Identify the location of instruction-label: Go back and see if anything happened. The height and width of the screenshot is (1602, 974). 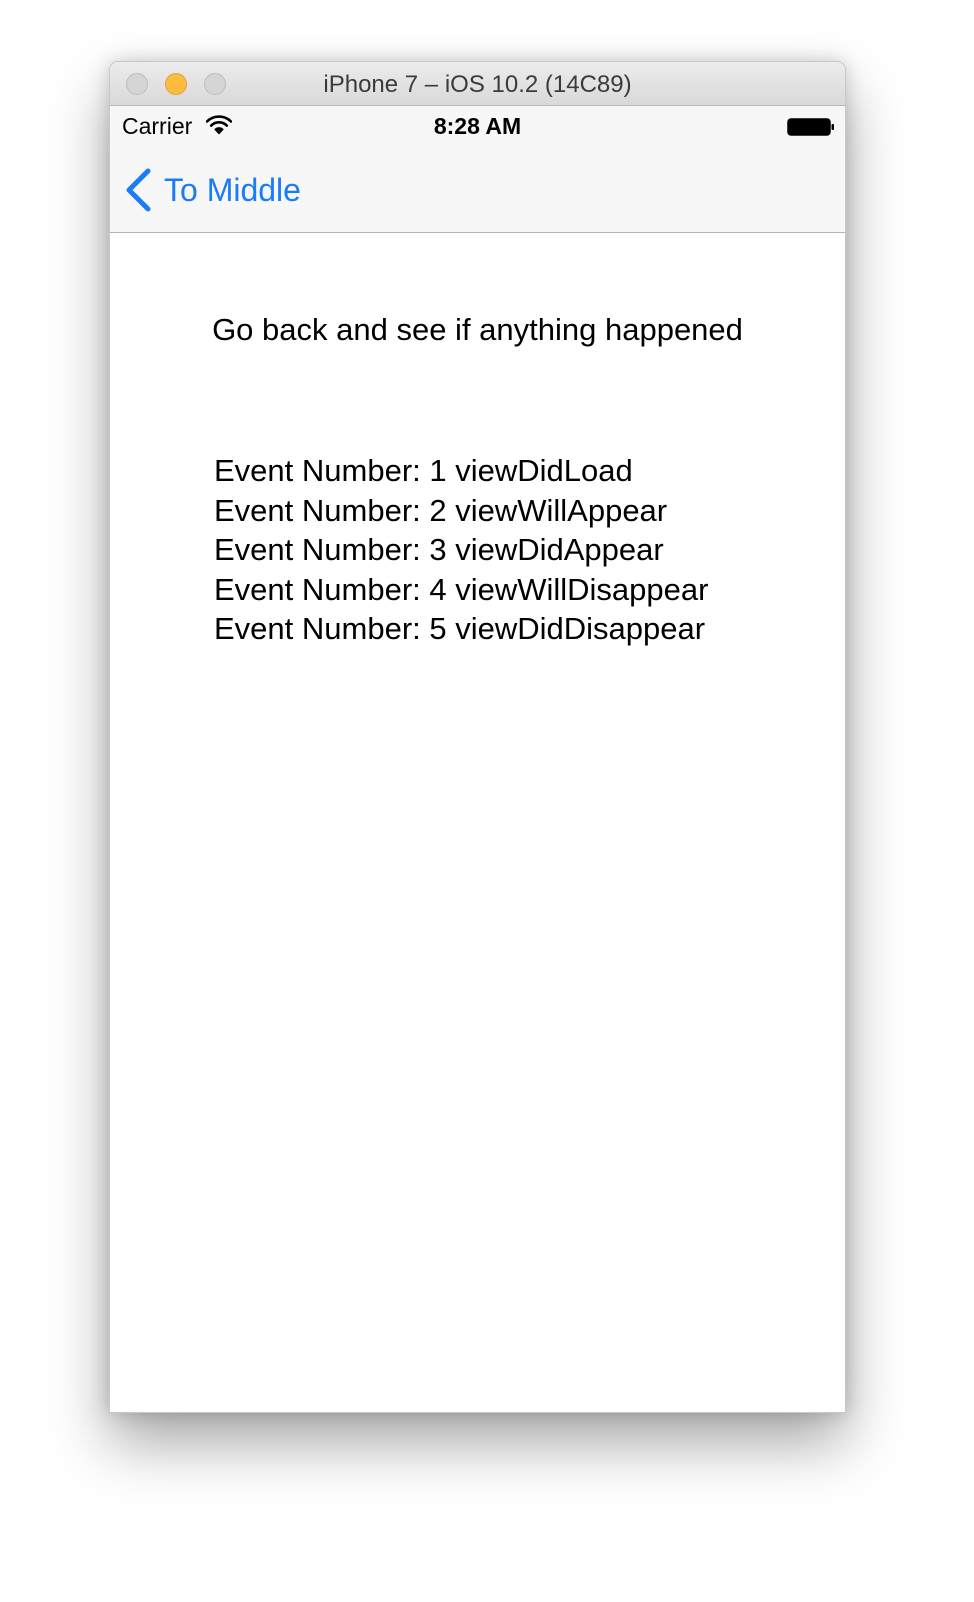
(477, 329).